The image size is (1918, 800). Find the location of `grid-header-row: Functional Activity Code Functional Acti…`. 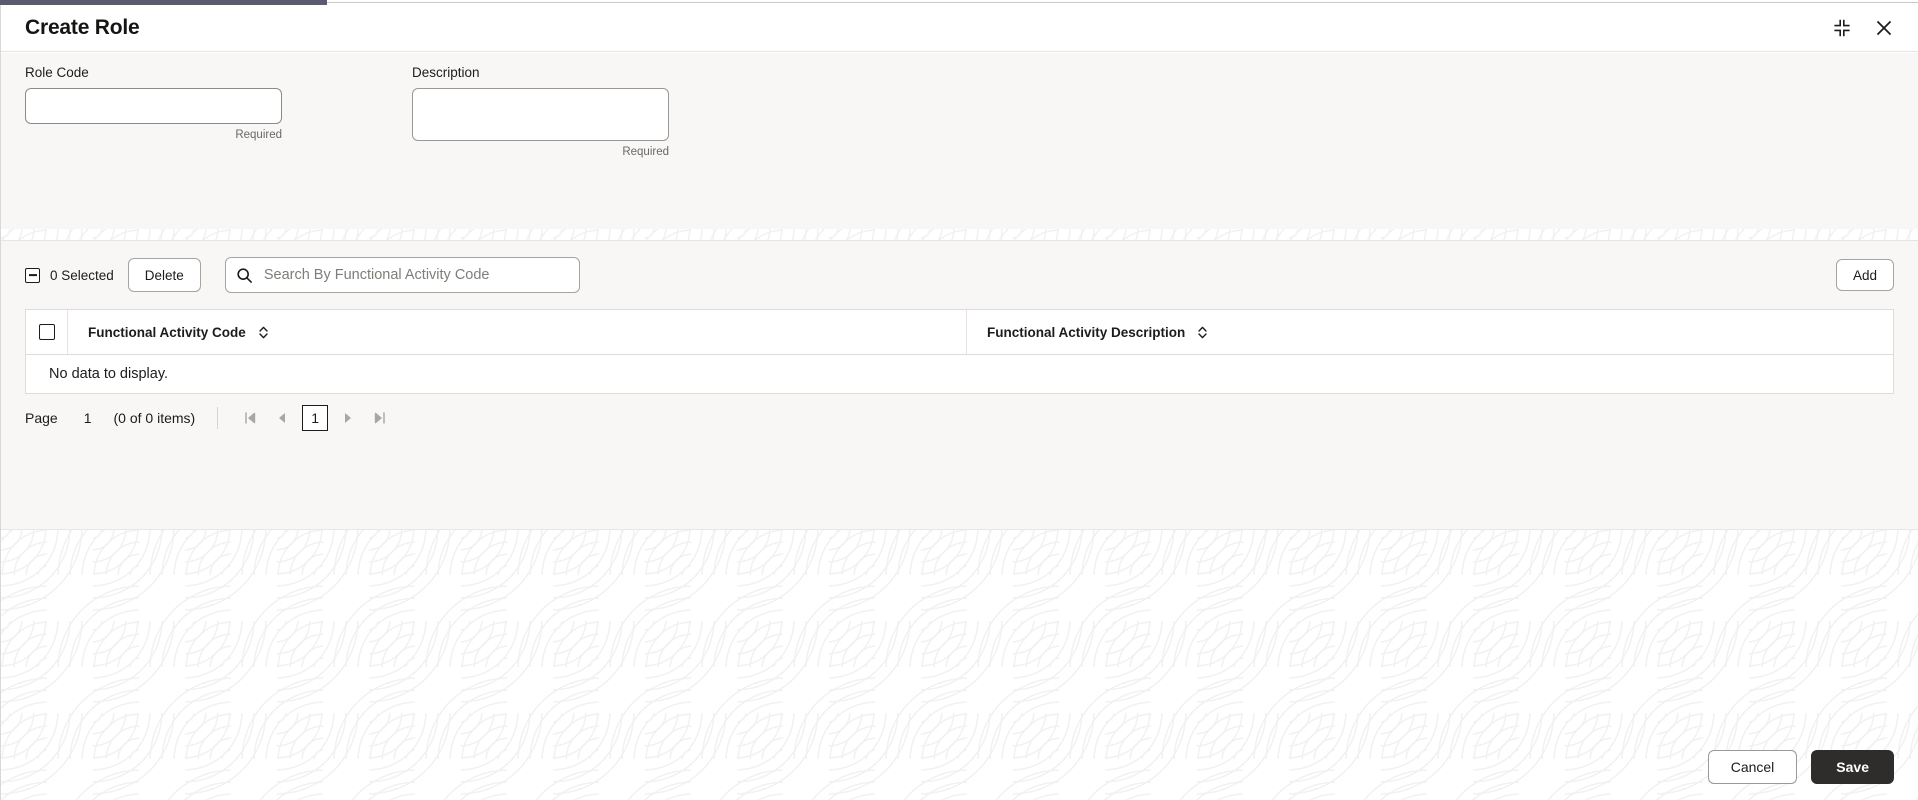

grid-header-row: Functional Activity Code Functional Acti… is located at coordinates (959, 332).